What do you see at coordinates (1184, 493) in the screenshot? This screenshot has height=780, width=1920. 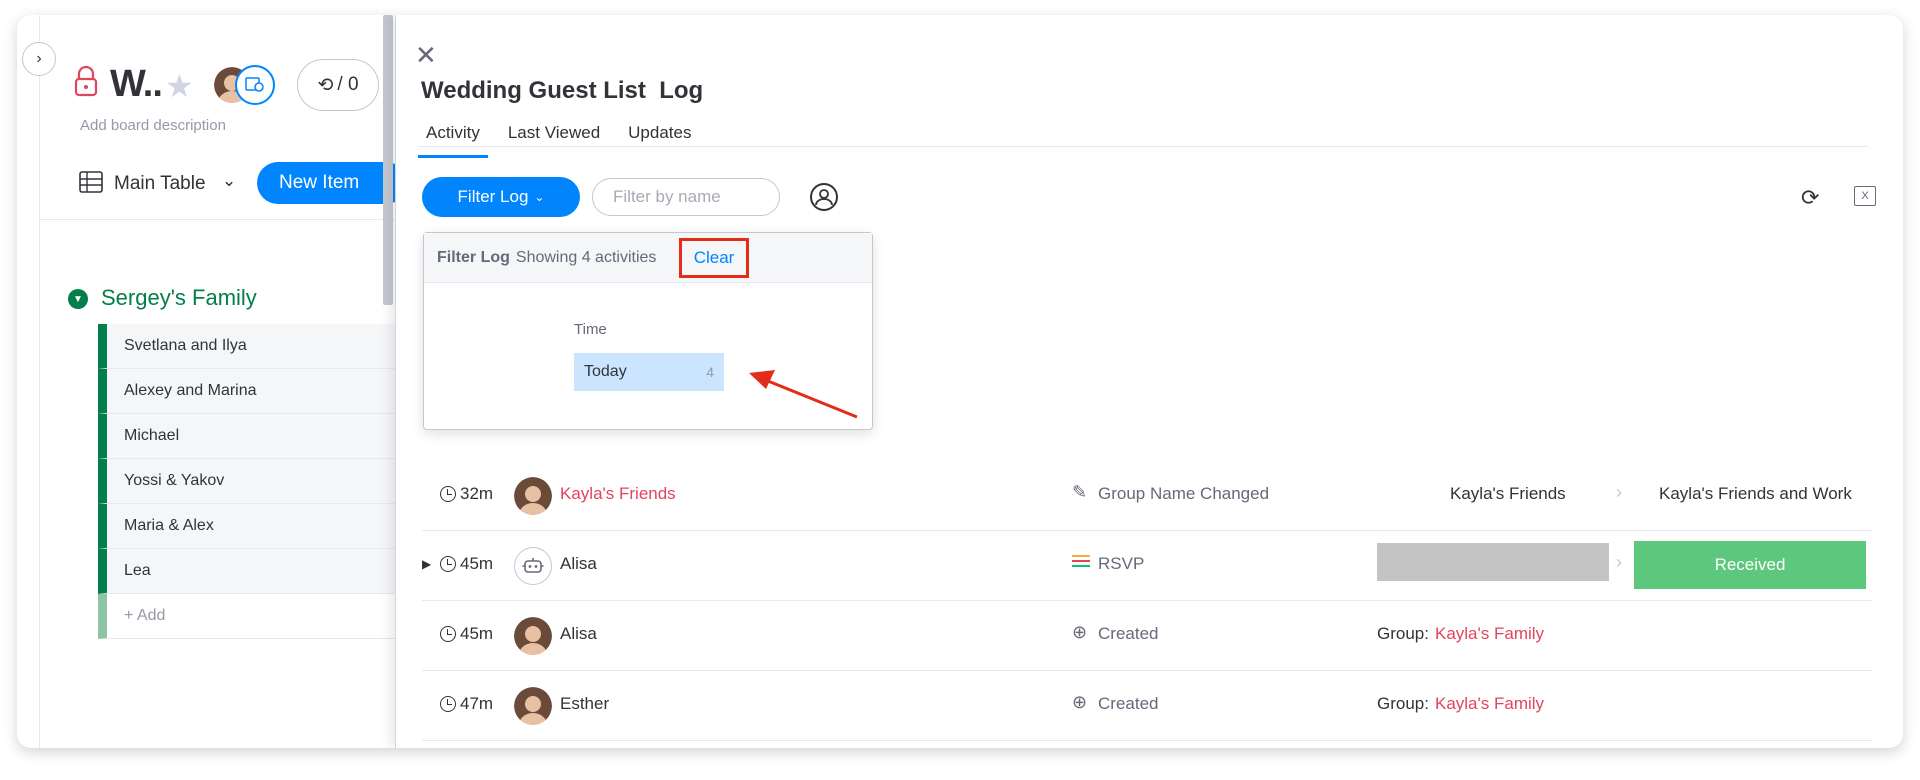 I see `action-text: Group Name Changed` at bounding box center [1184, 493].